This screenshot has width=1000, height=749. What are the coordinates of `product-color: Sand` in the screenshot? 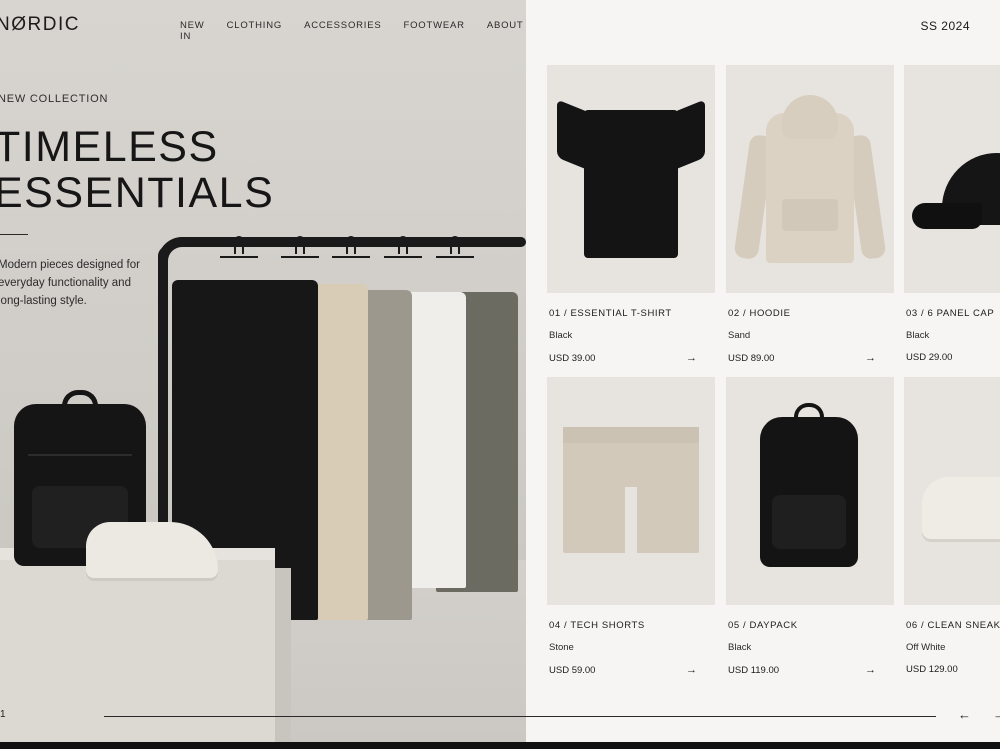 It's located at (739, 335).